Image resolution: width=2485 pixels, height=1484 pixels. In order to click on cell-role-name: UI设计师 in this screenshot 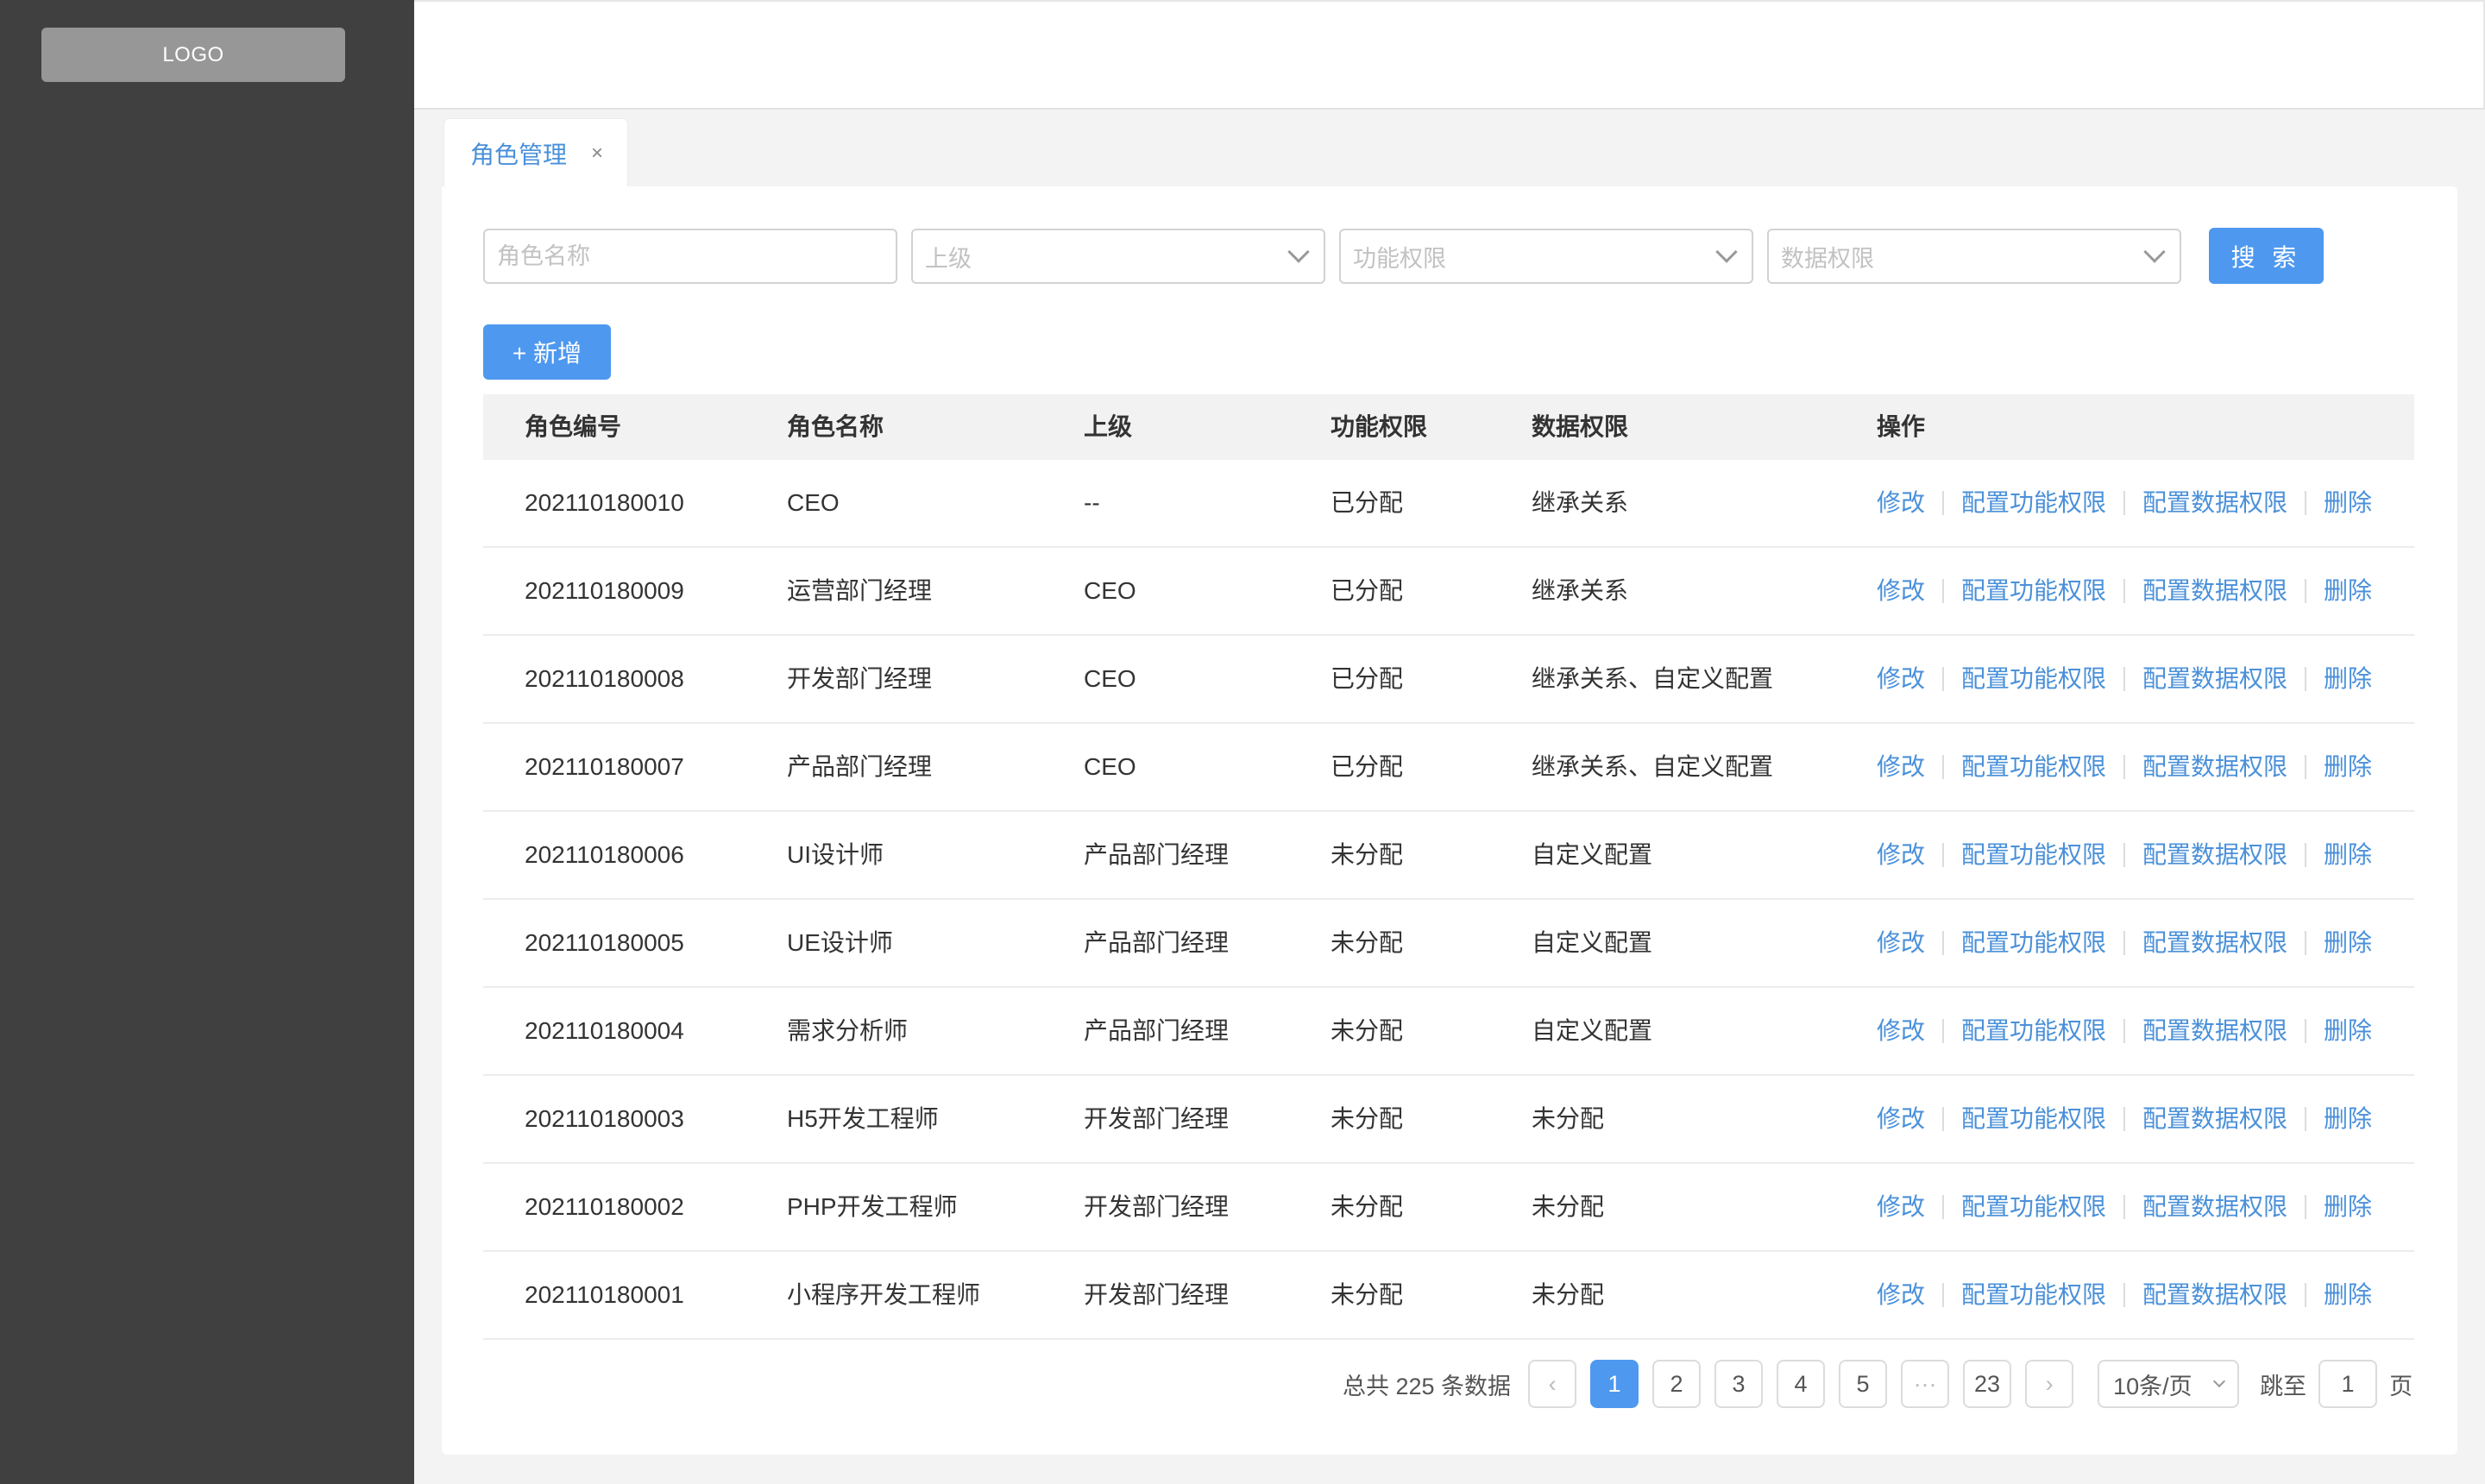, I will do `click(835, 854)`.